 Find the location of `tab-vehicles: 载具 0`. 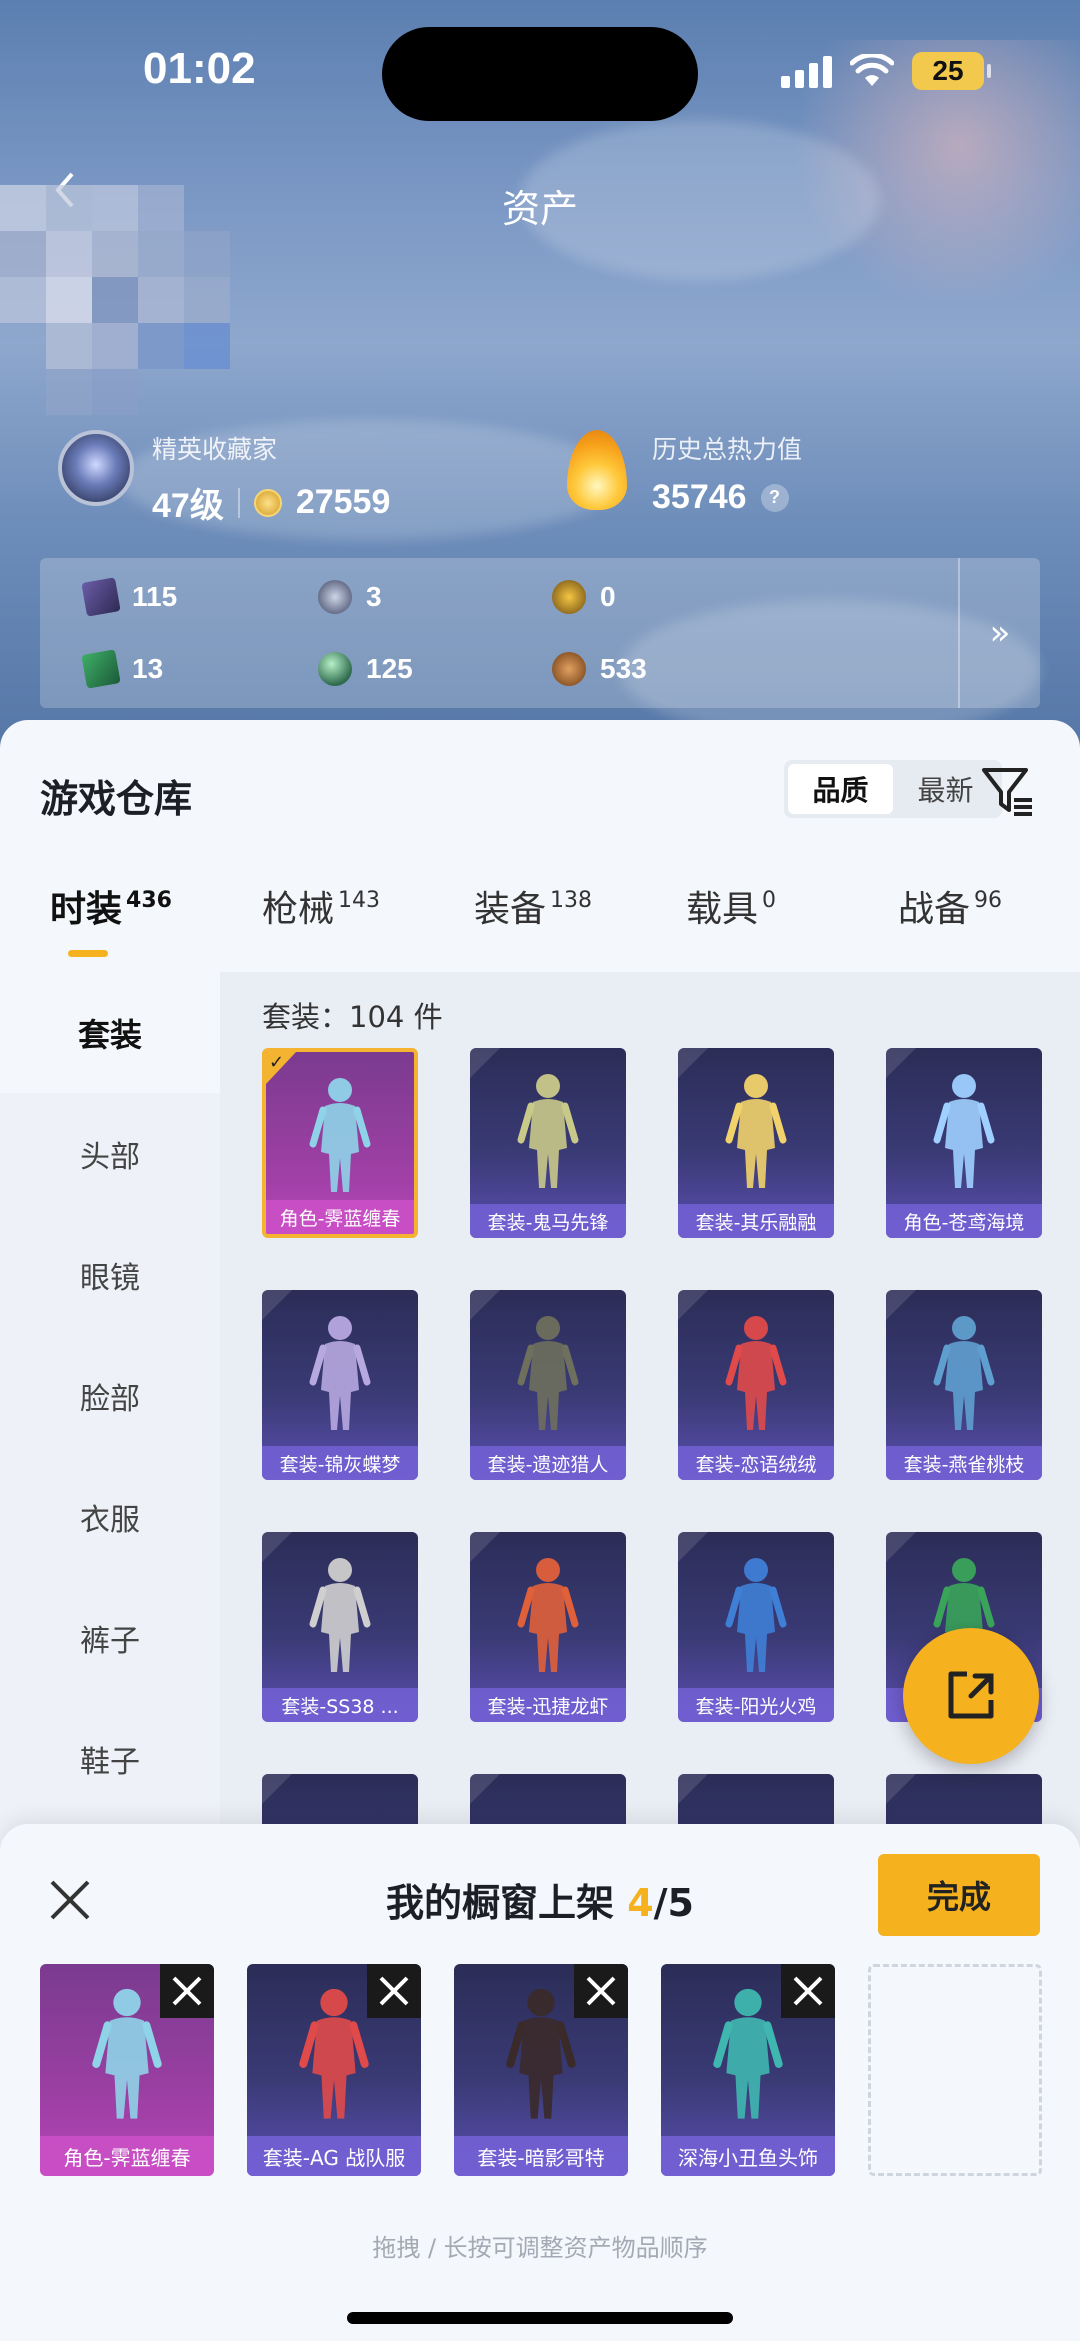

tab-vehicles: 载具 0 is located at coordinates (731, 906).